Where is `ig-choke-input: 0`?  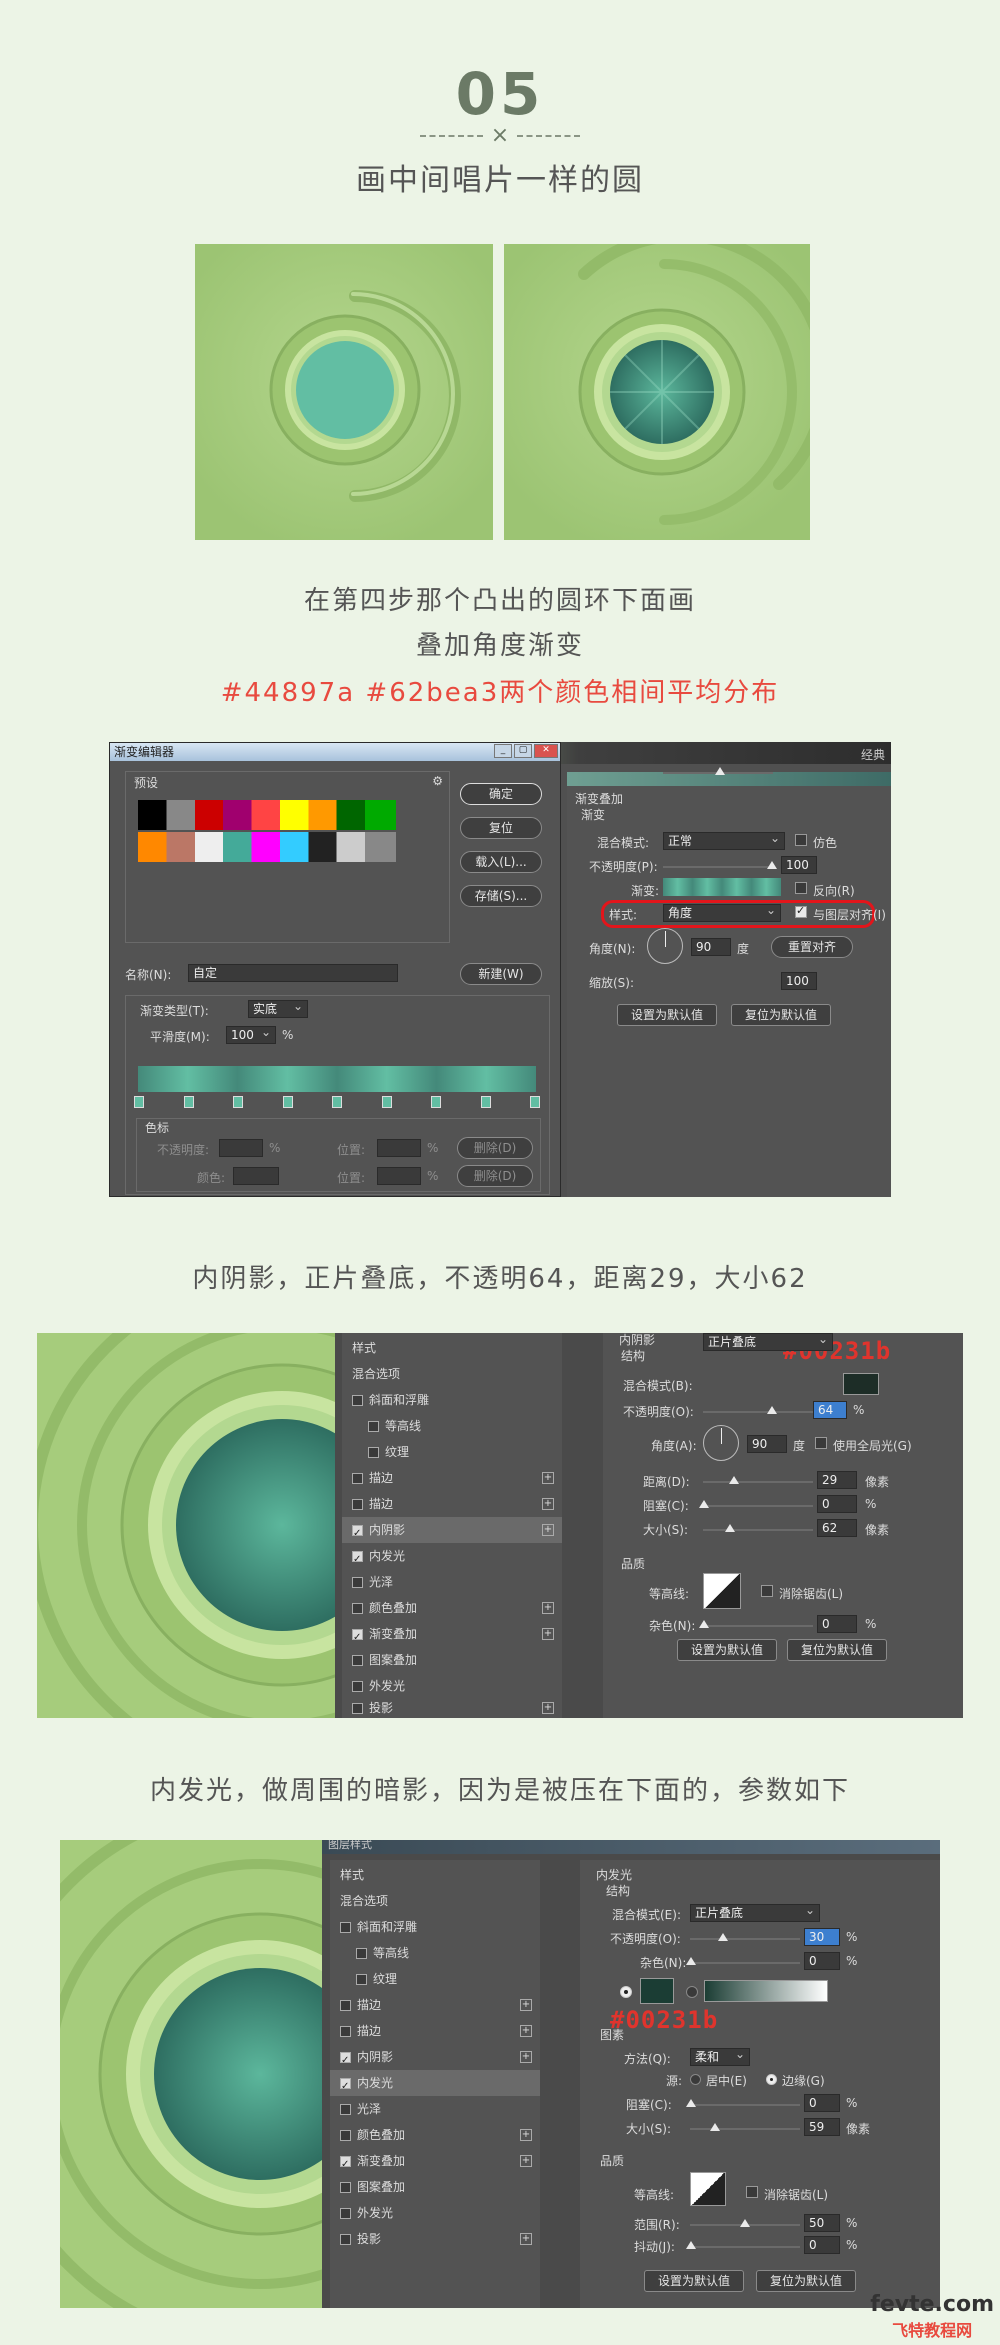 ig-choke-input: 0 is located at coordinates (822, 2103).